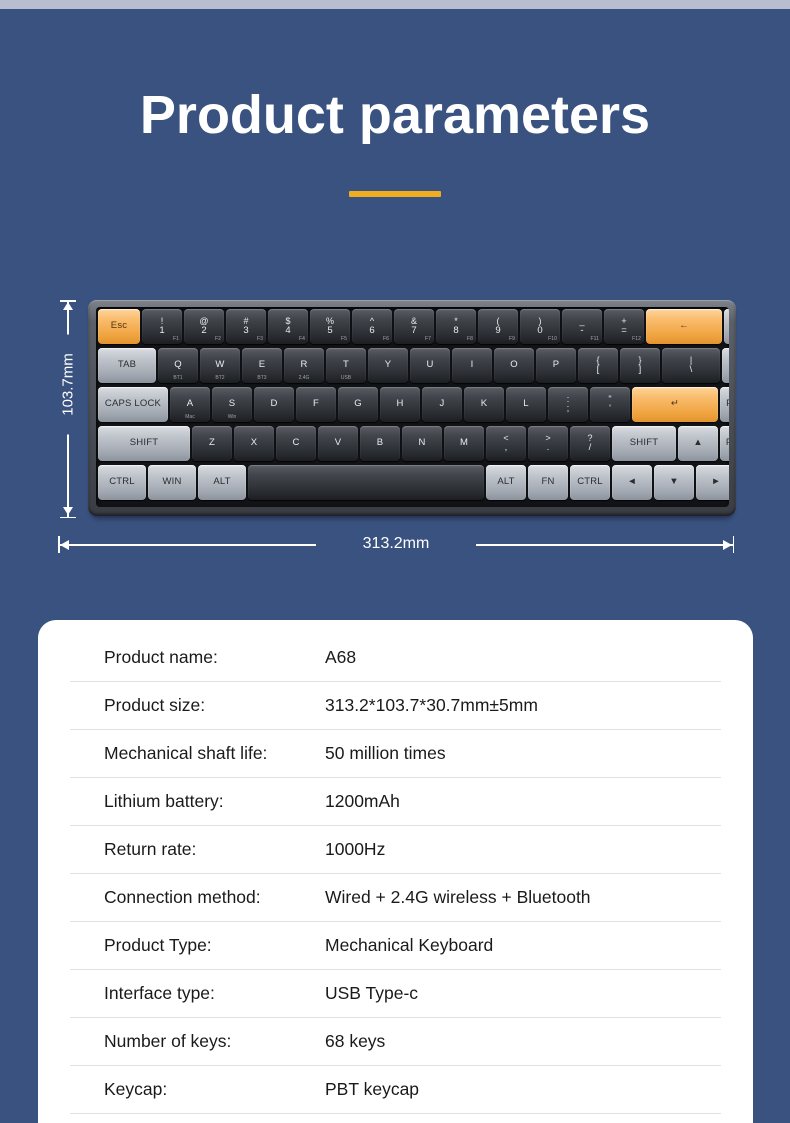 The image size is (790, 1123). I want to click on key-legend: P, so click(556, 365).